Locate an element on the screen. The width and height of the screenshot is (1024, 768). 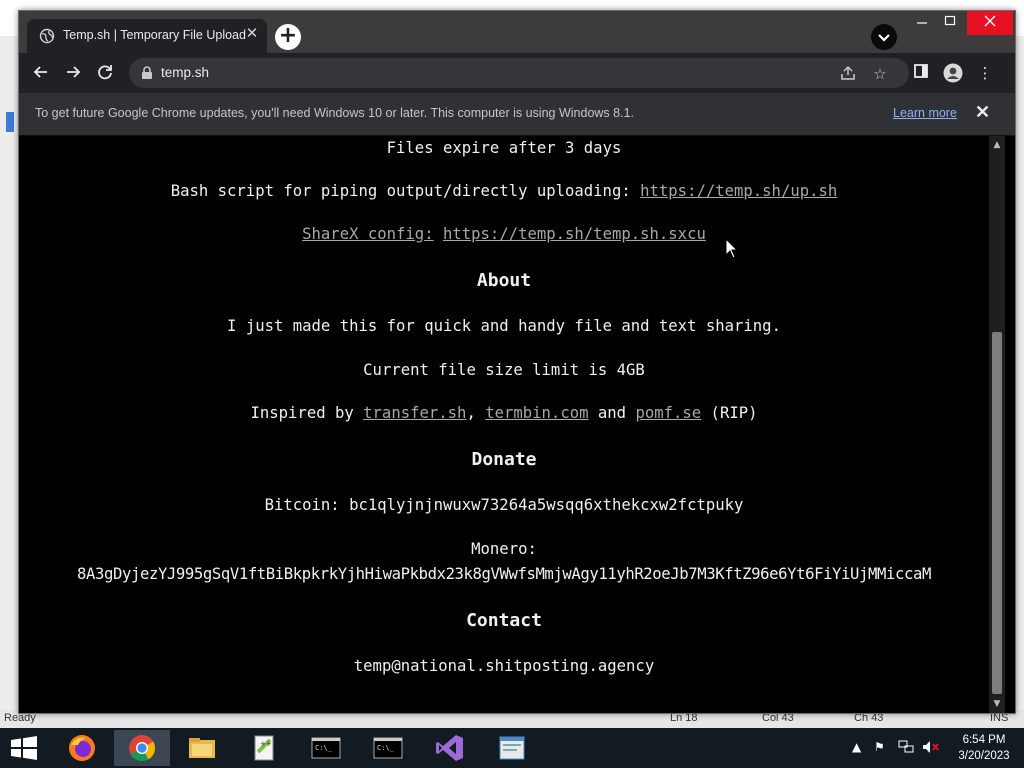
transfer-sh-link: transfer.sh is located at coordinates (414, 413).